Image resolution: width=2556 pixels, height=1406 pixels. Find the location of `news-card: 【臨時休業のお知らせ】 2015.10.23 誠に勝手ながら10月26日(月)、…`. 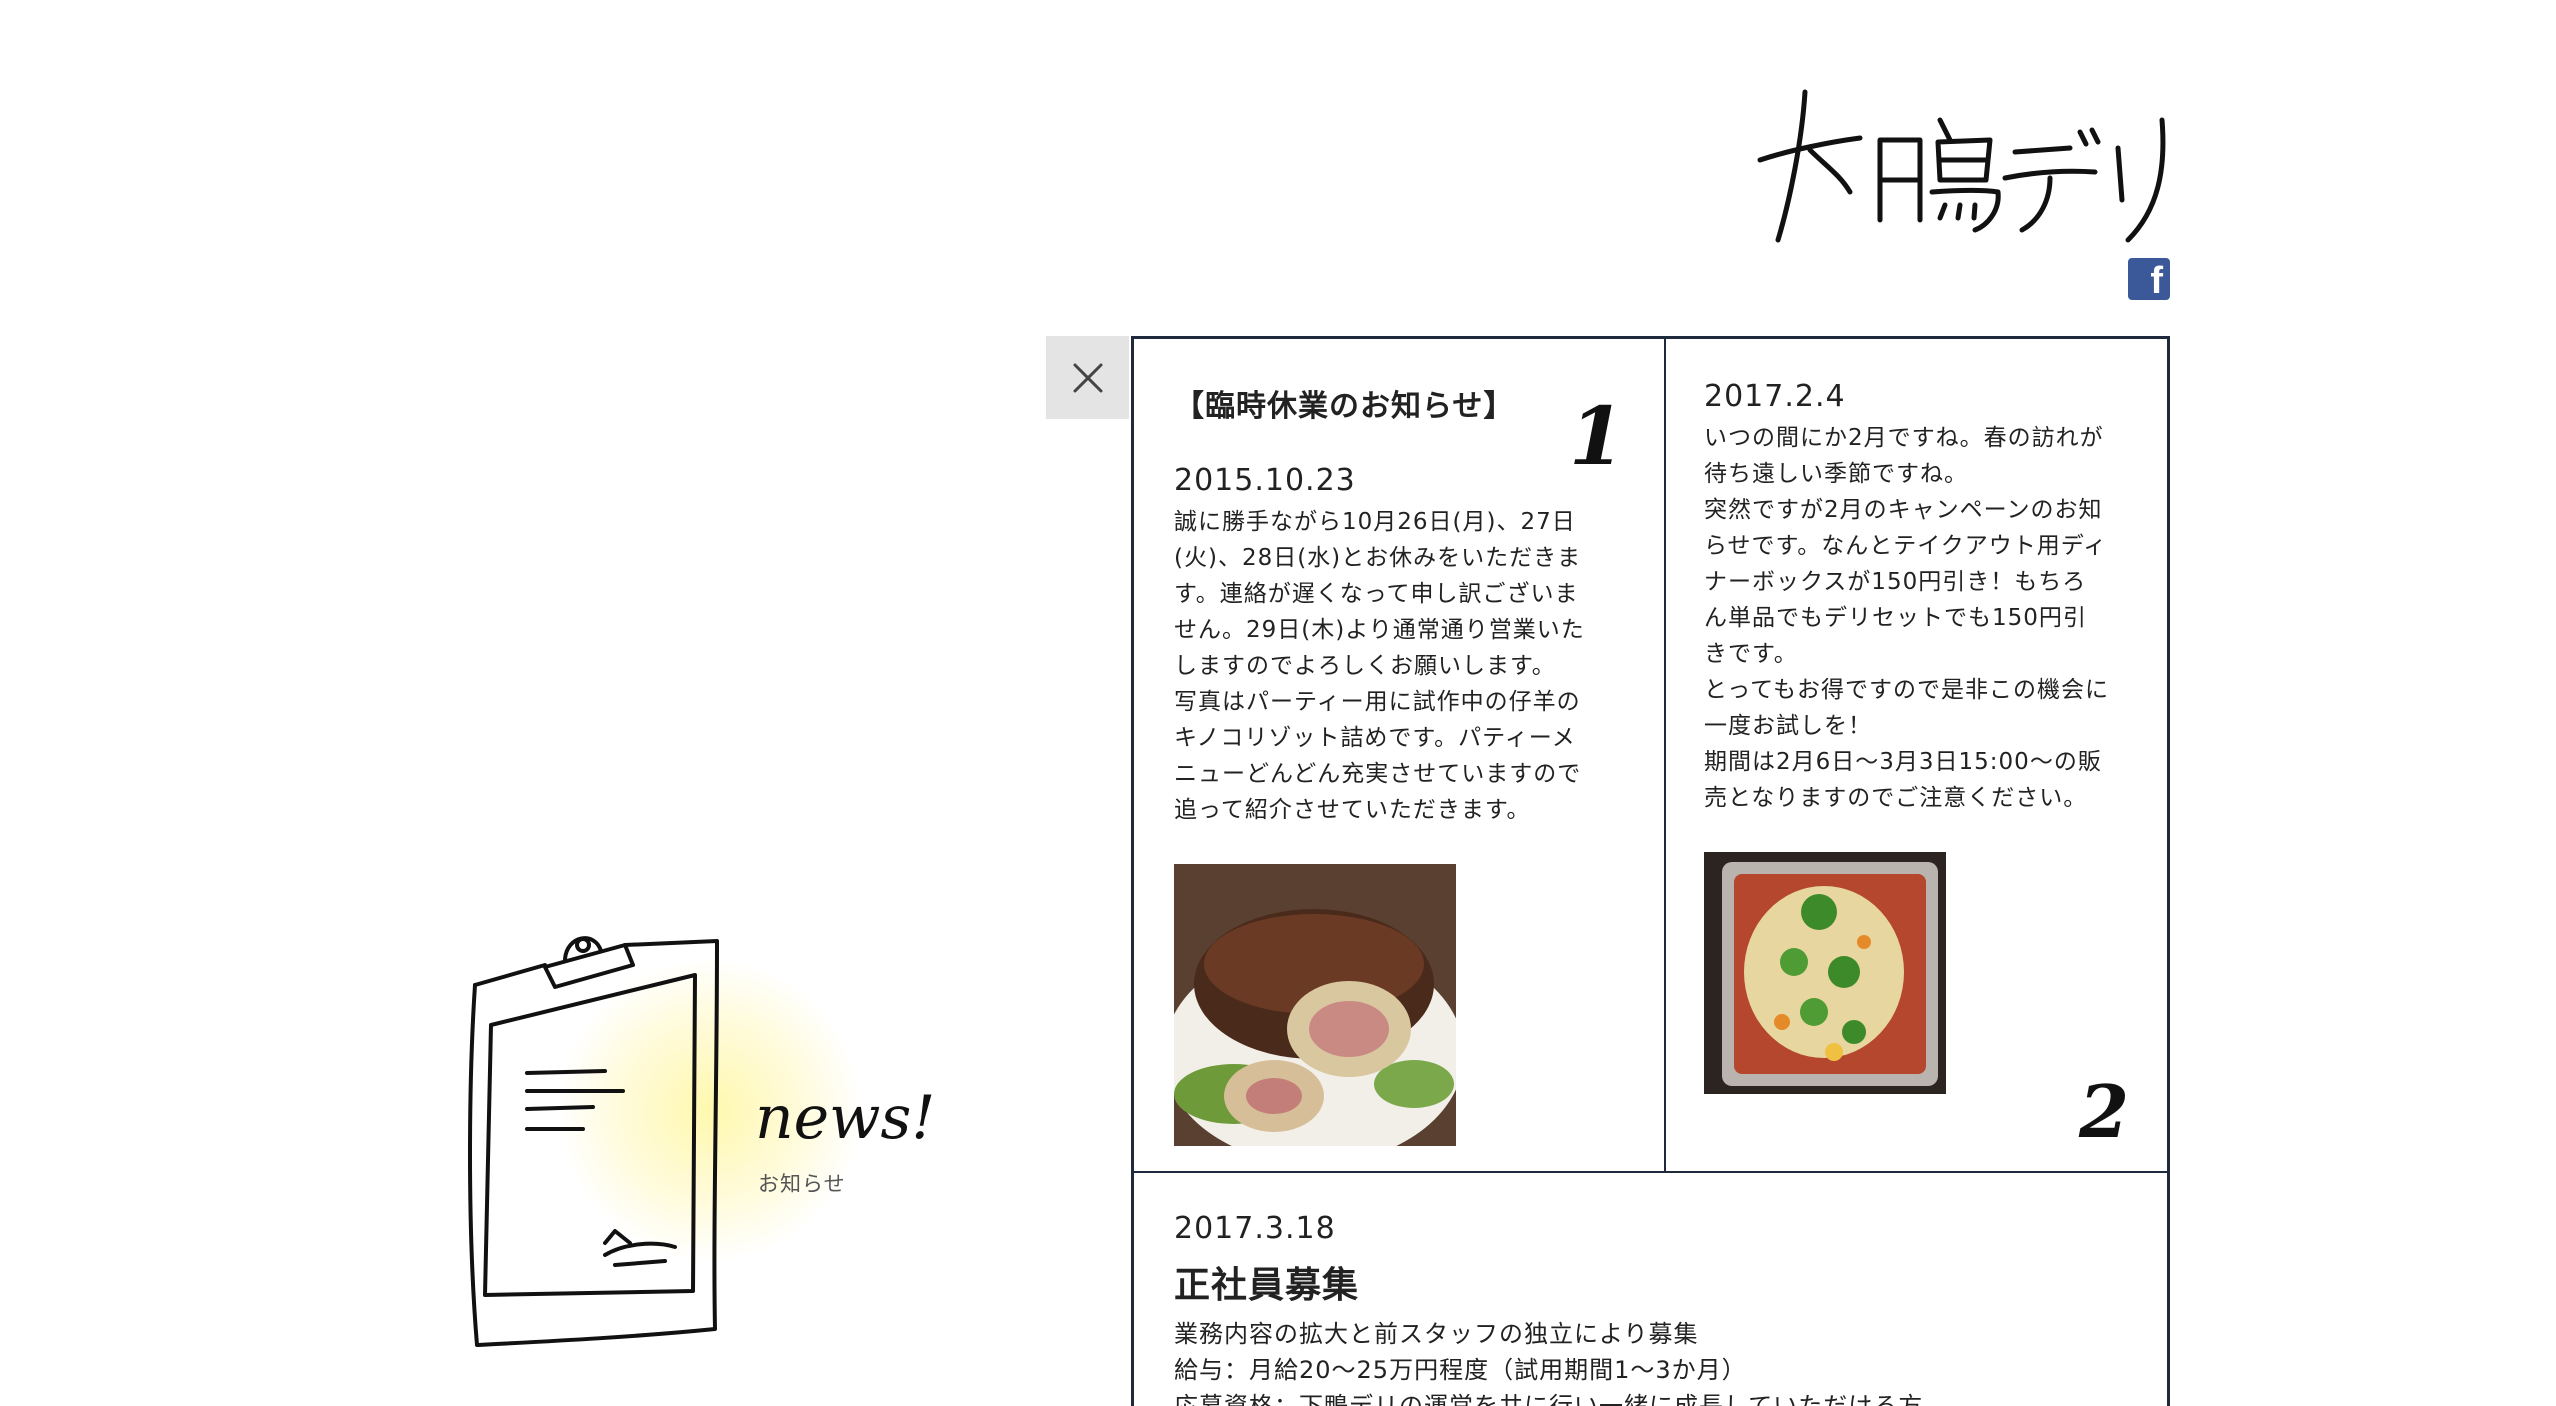

news-card: 【臨時休業のお知らせ】 2015.10.23 誠に勝手ながら10月26日(月)、… is located at coordinates (1394, 772).